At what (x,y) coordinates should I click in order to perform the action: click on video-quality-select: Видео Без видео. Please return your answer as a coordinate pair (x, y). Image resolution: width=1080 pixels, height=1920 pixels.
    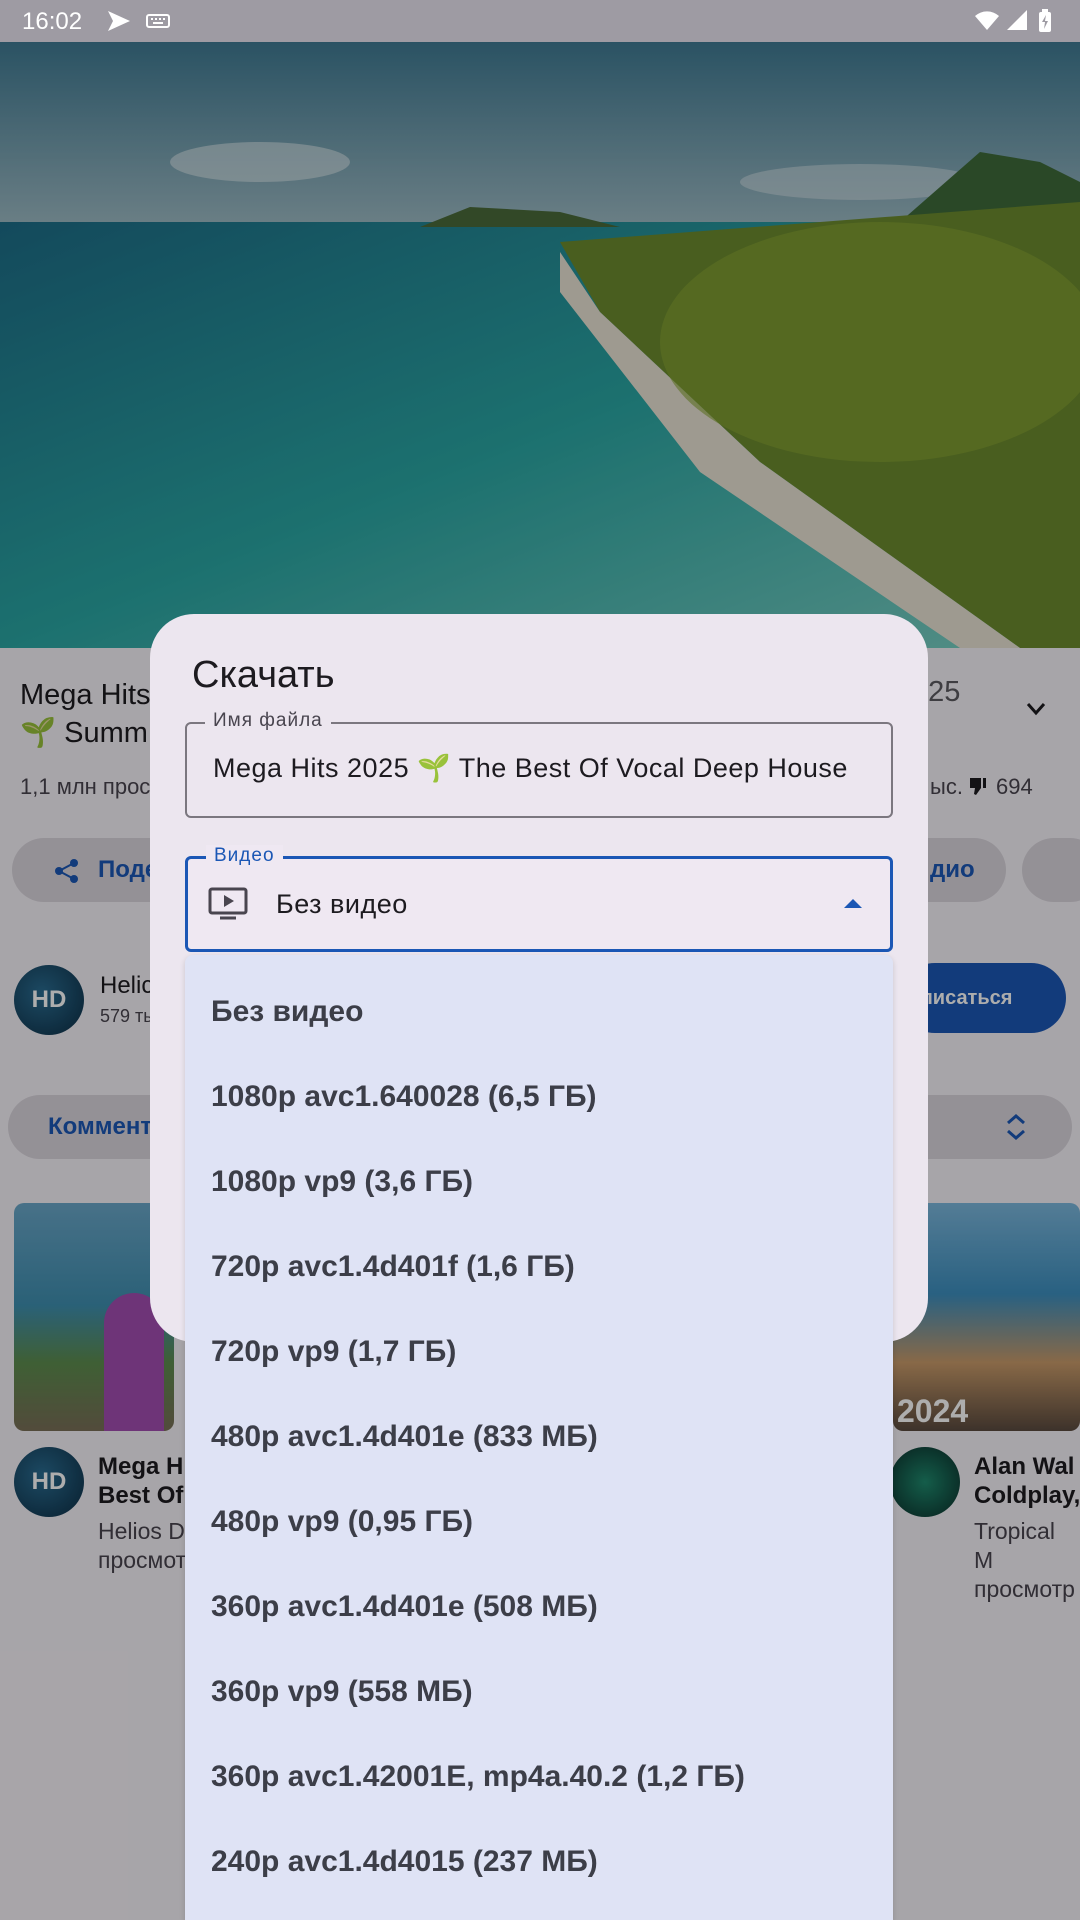
    Looking at the image, I should click on (539, 898).